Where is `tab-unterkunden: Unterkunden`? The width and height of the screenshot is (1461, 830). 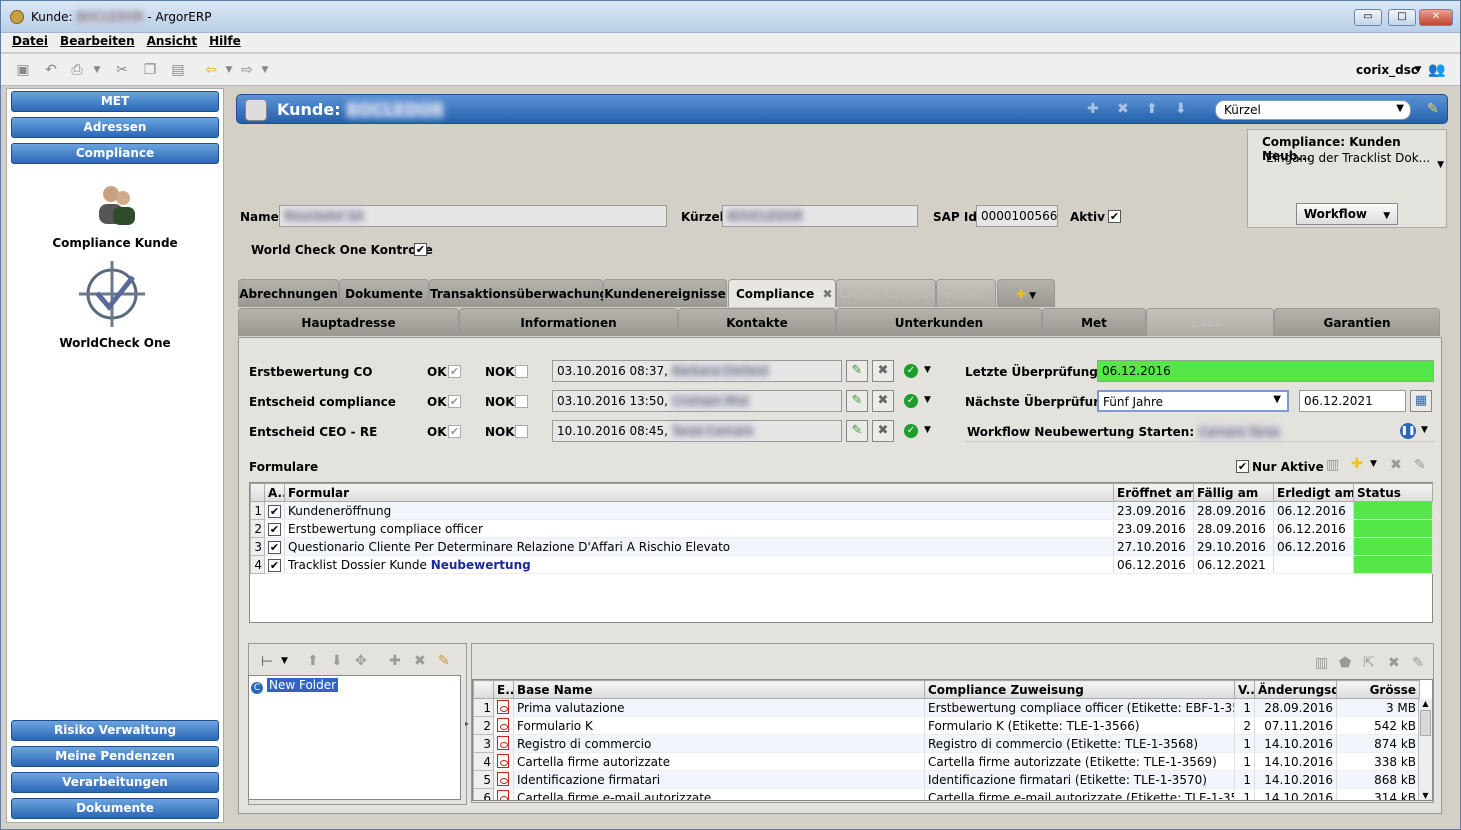
tab-unterkunden: Unterkunden is located at coordinates (939, 322).